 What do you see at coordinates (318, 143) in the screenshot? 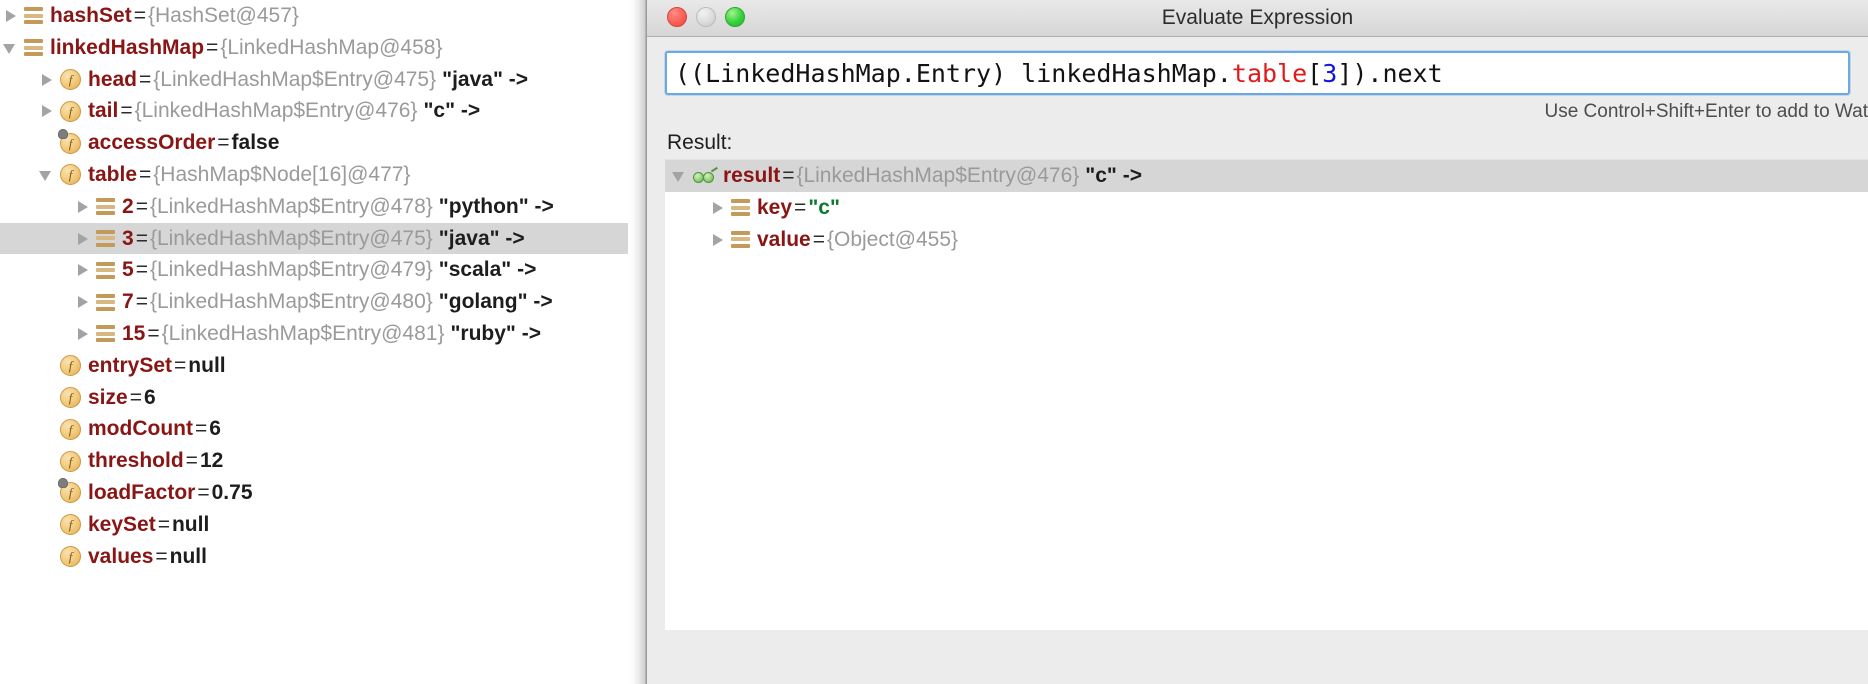
I see `tree-row: accessOrder = false` at bounding box center [318, 143].